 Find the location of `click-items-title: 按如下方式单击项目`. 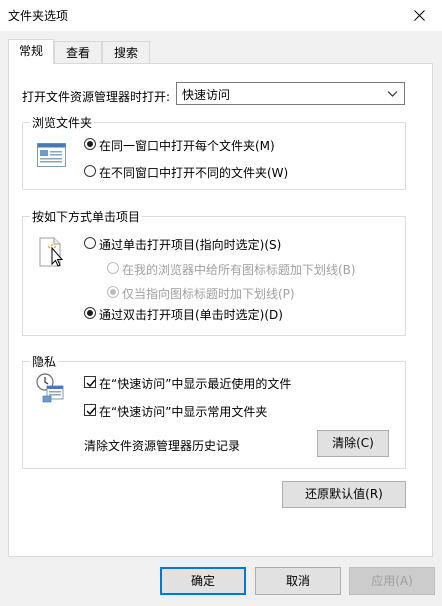

click-items-title: 按如下方式单击项目 is located at coordinates (86, 216).